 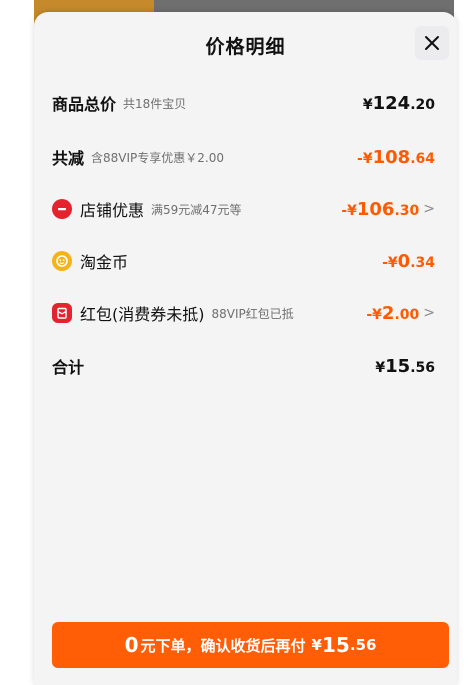 I want to click on row-label: 店铺优惠, so click(x=112, y=210).